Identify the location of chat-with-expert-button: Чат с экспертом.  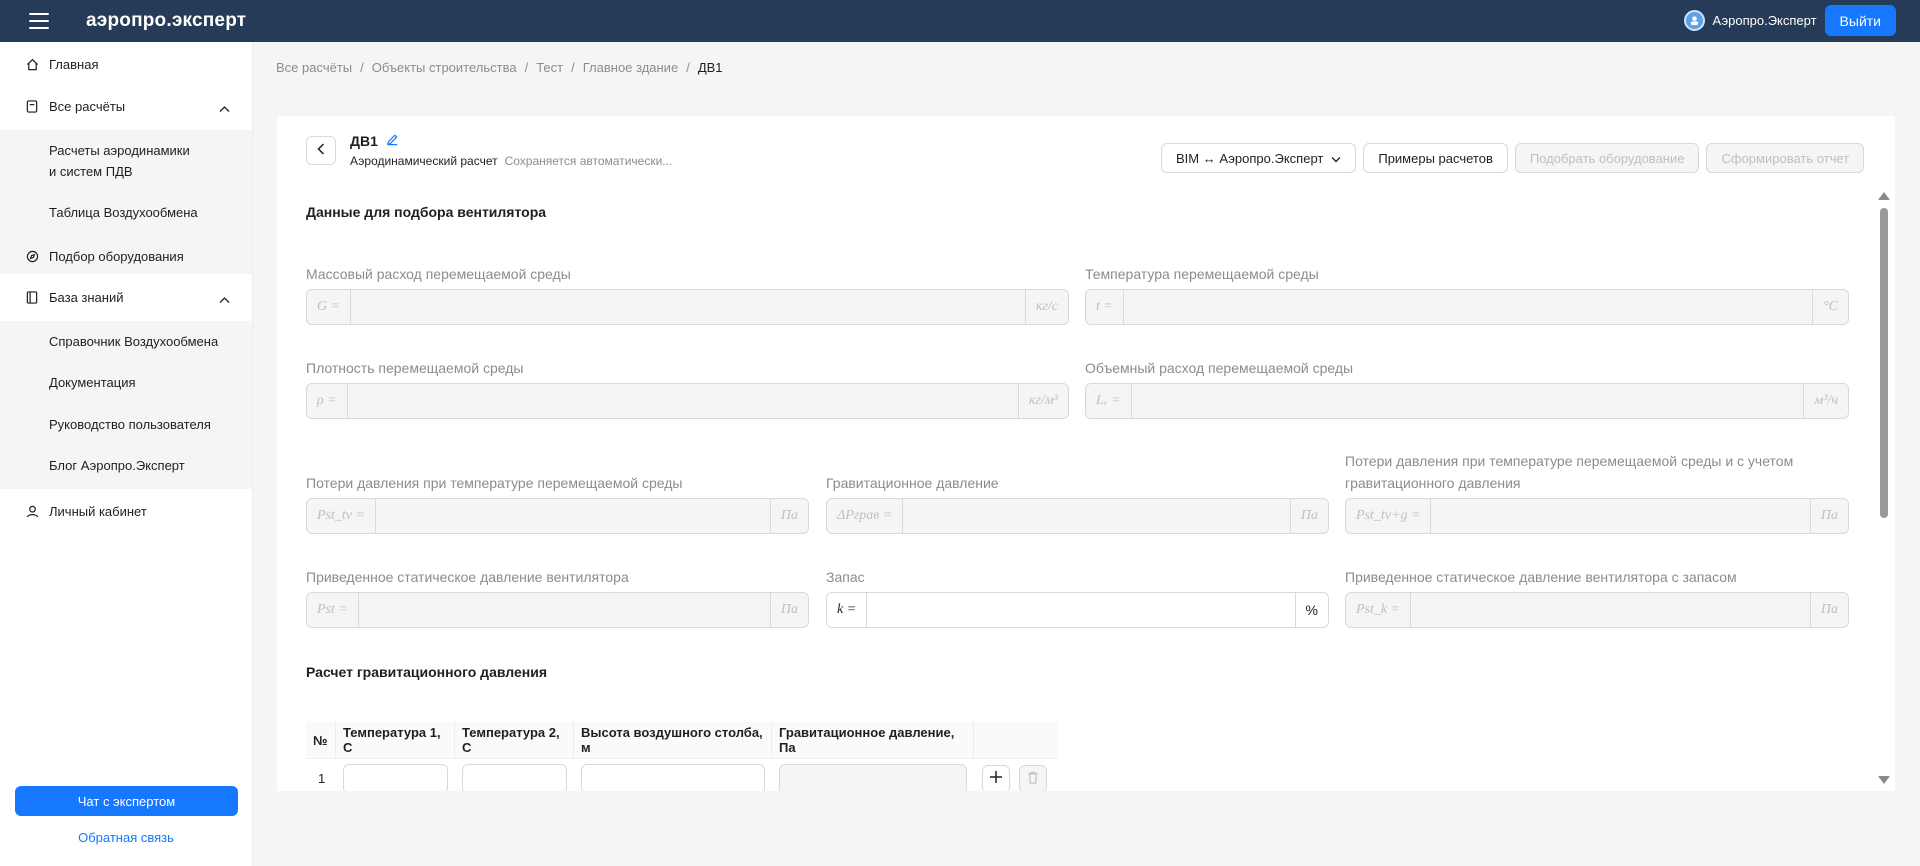
(126, 801).